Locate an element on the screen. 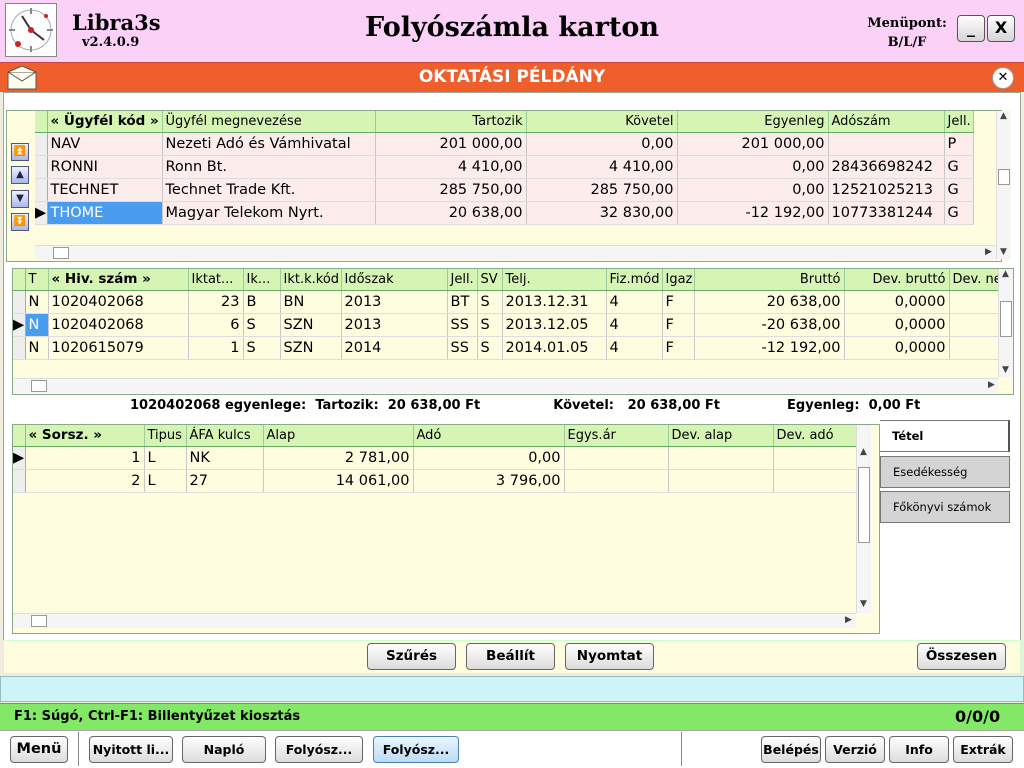 Image resolution: width=1024 pixels, height=768 pixels. table-cell: 1020615079 is located at coordinates (118, 348).